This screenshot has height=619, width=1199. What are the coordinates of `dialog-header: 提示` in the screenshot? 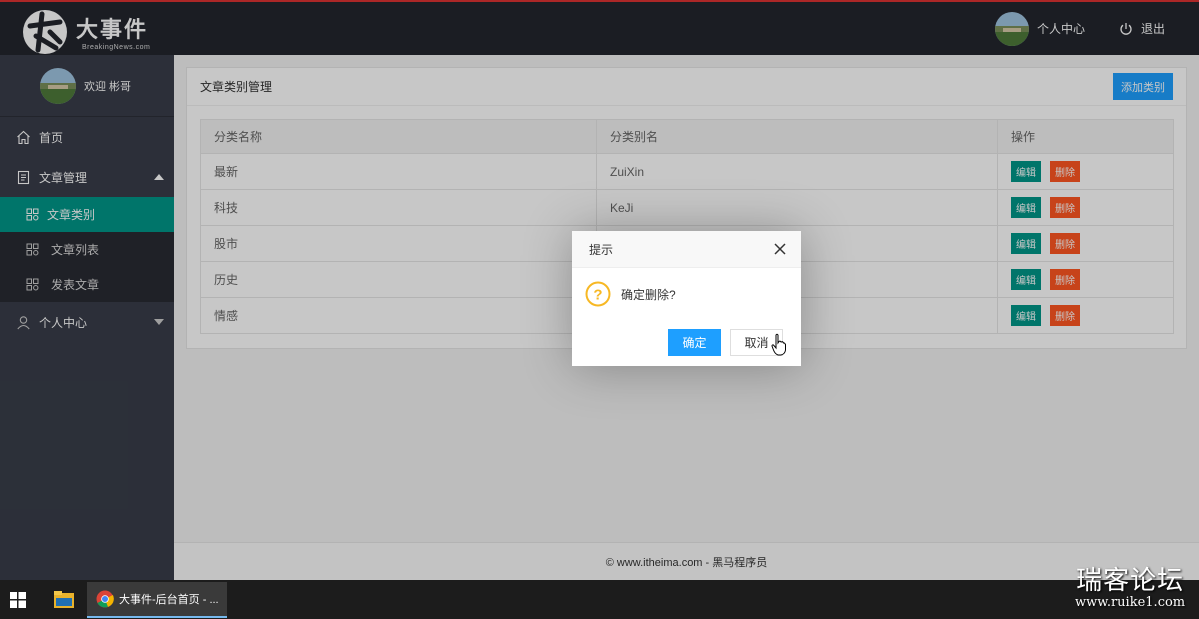 It's located at (686, 249).